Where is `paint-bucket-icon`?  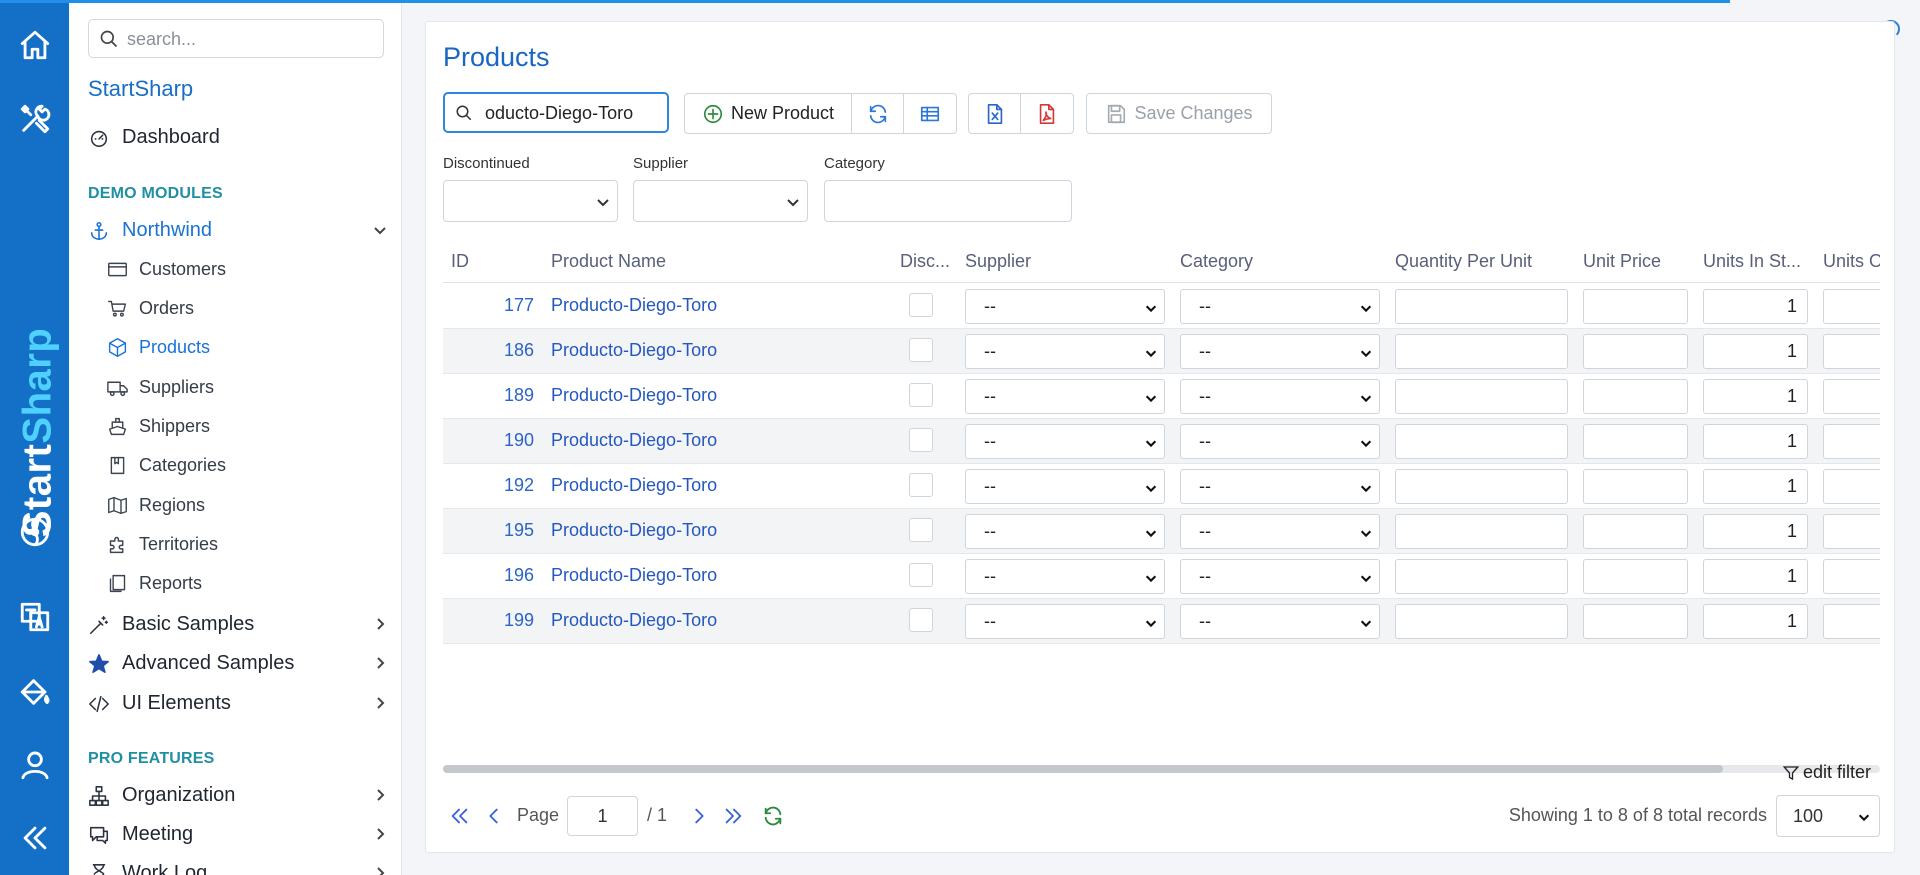 paint-bucket-icon is located at coordinates (34, 692).